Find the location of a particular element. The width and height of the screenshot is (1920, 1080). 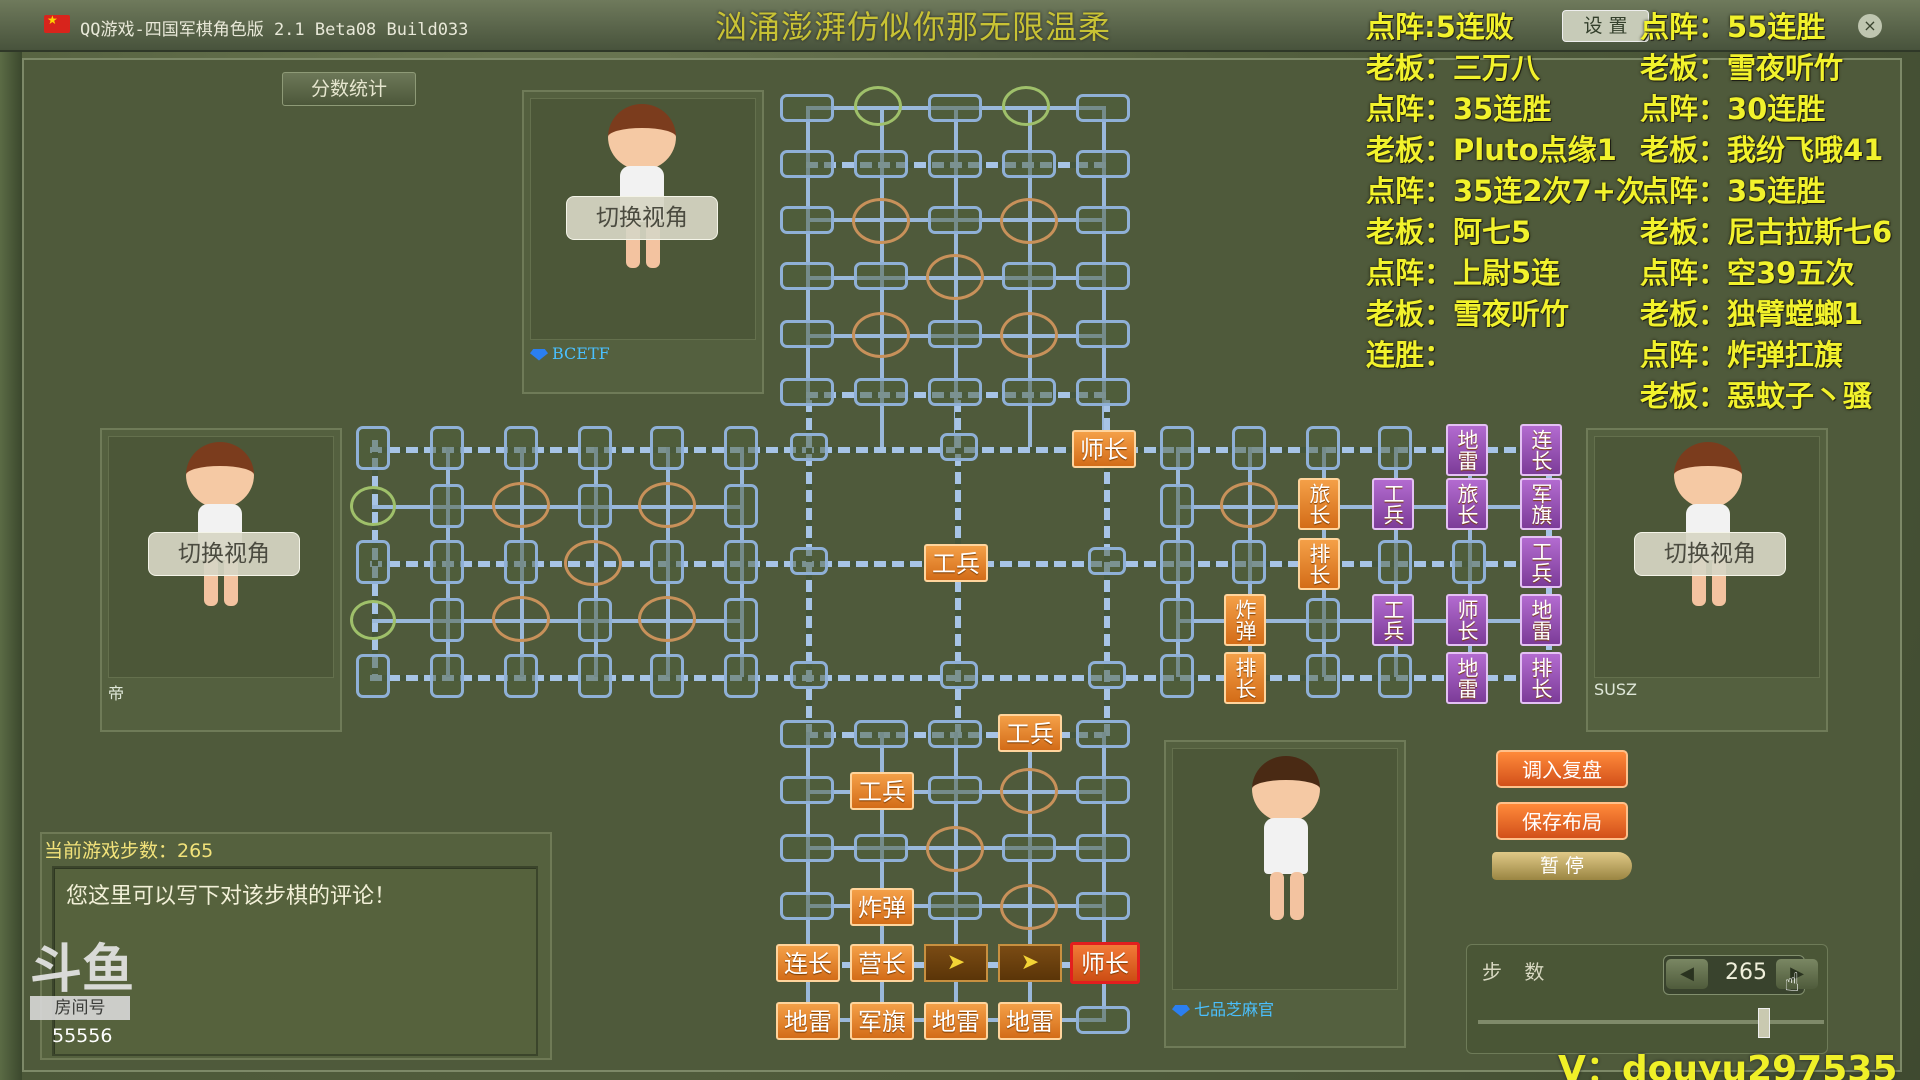

piece-paizhang-enemy: 排长 is located at coordinates (1541, 678).